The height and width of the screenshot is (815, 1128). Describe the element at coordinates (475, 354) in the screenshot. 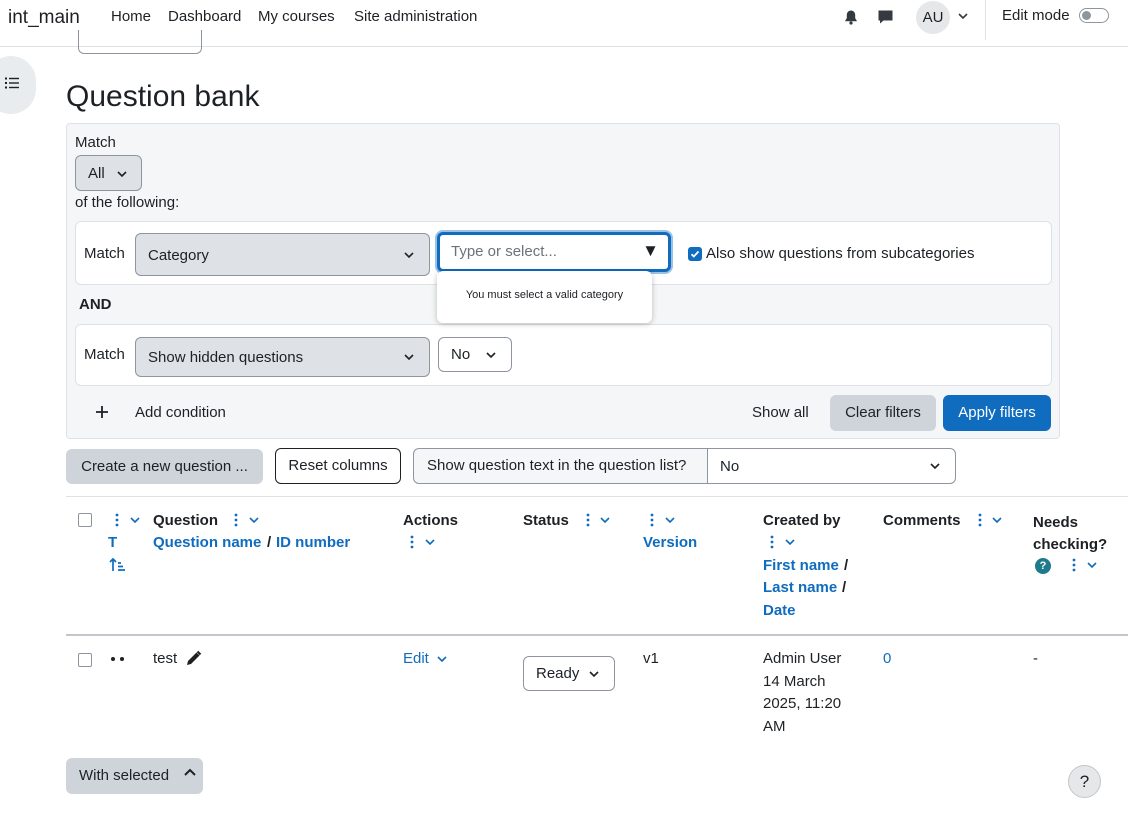

I see `hidden-questions-value-select: No` at that location.